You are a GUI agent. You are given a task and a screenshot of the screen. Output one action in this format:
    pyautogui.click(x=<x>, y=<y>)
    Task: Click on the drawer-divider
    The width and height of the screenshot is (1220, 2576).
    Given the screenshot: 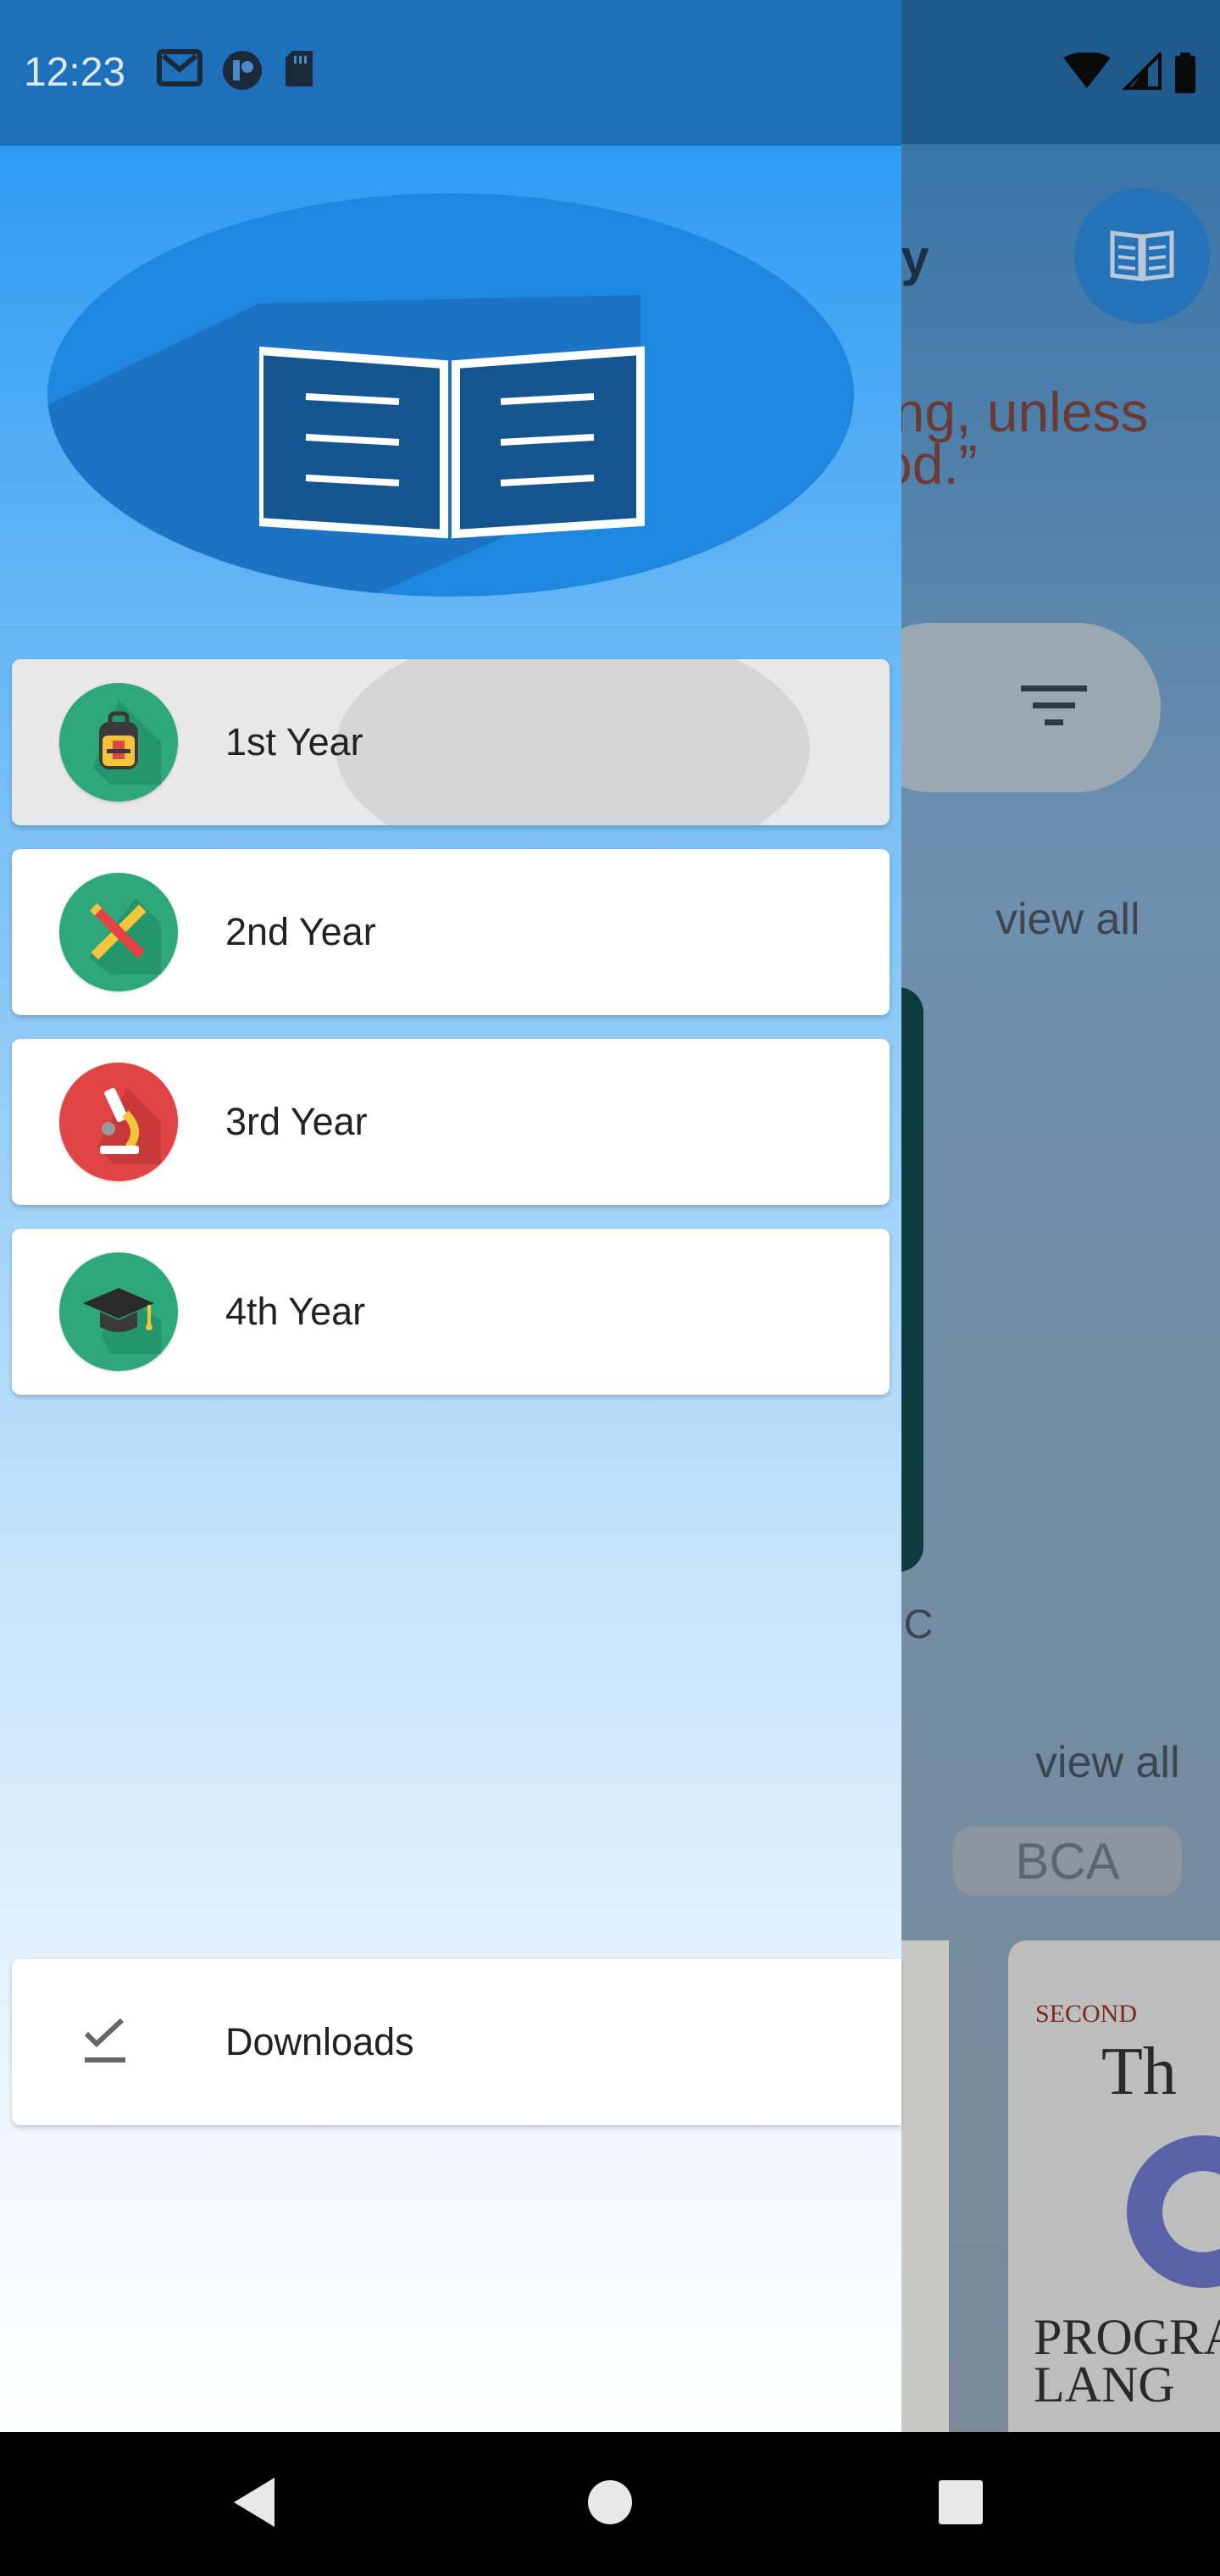 What is the action you would take?
    pyautogui.click(x=450, y=624)
    